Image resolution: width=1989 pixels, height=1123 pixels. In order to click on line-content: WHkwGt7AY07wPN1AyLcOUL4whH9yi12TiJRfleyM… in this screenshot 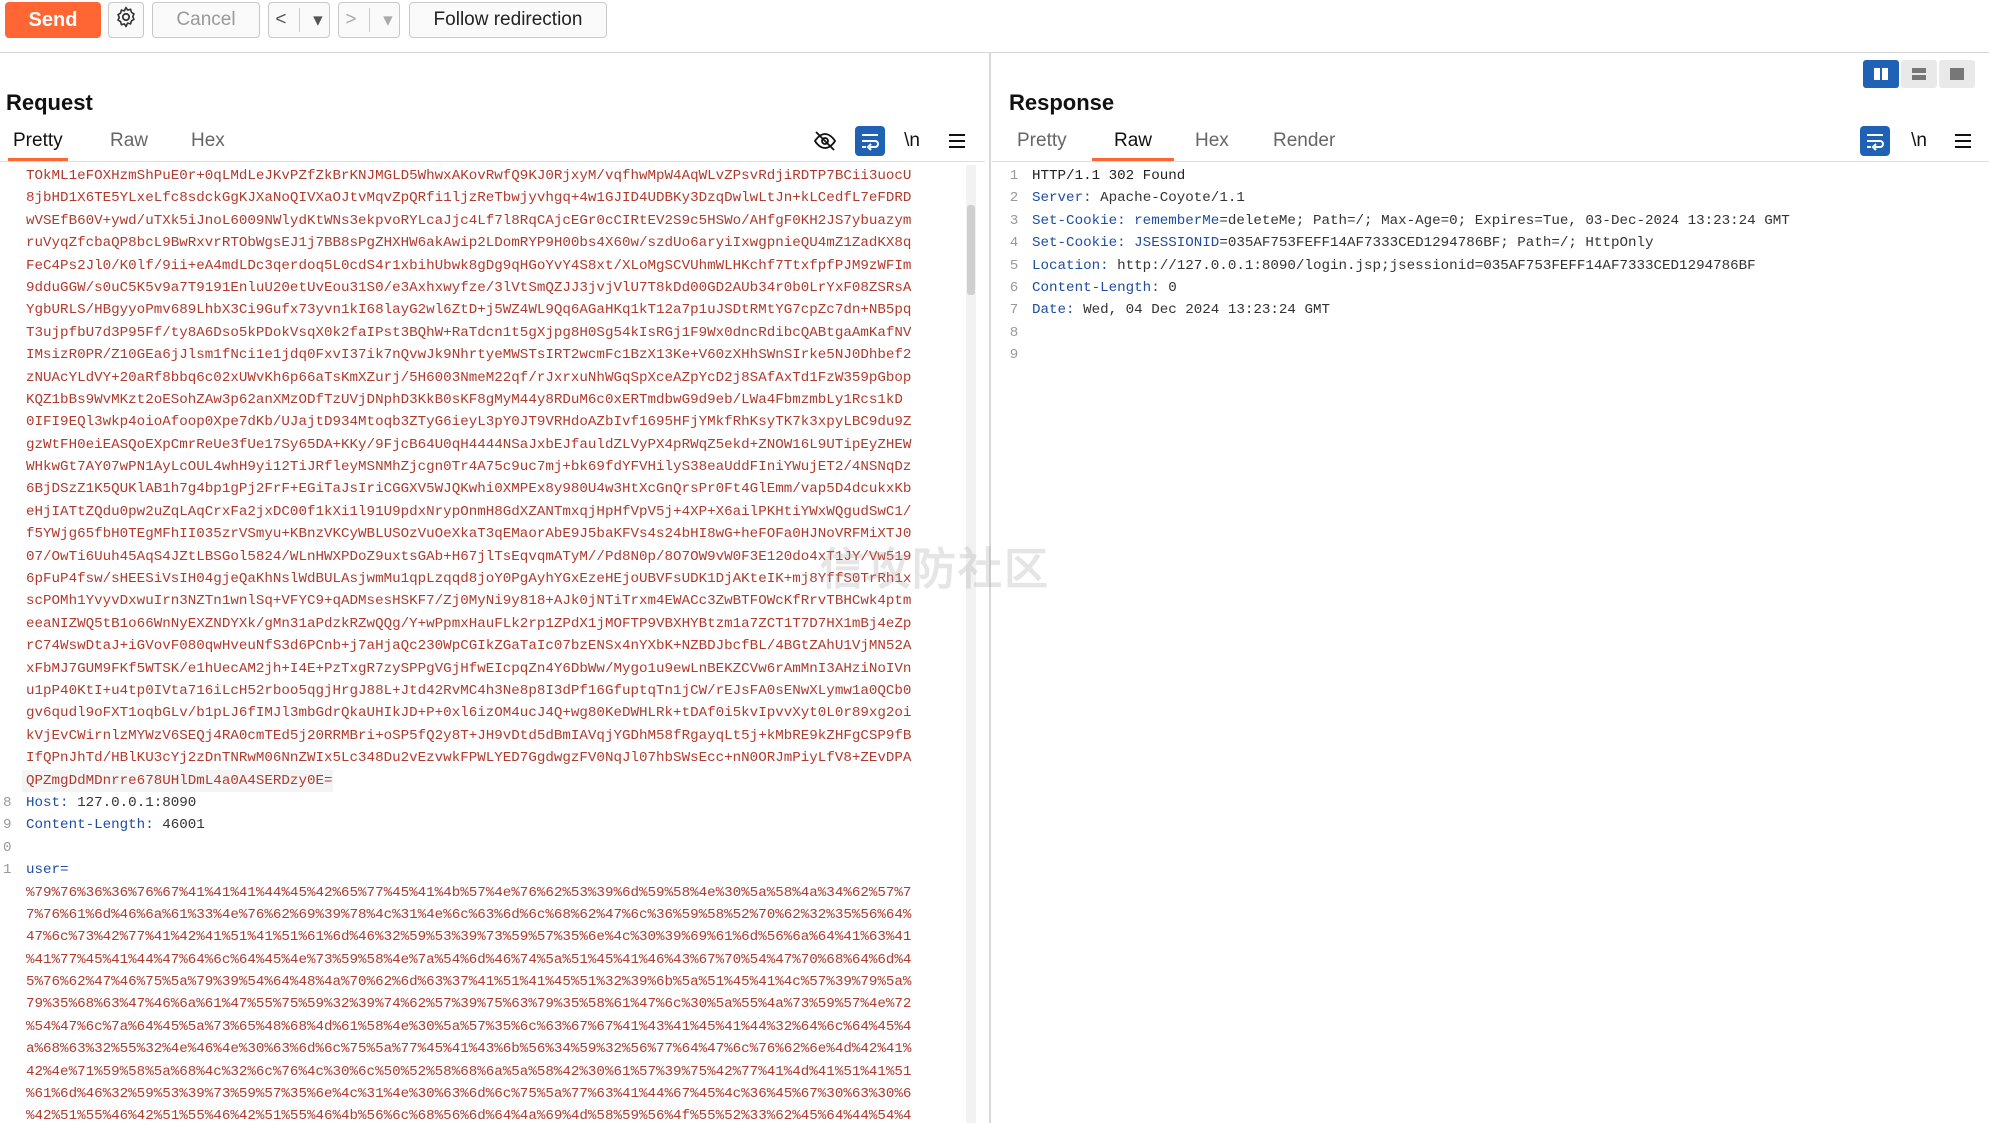, I will do `click(469, 467)`.